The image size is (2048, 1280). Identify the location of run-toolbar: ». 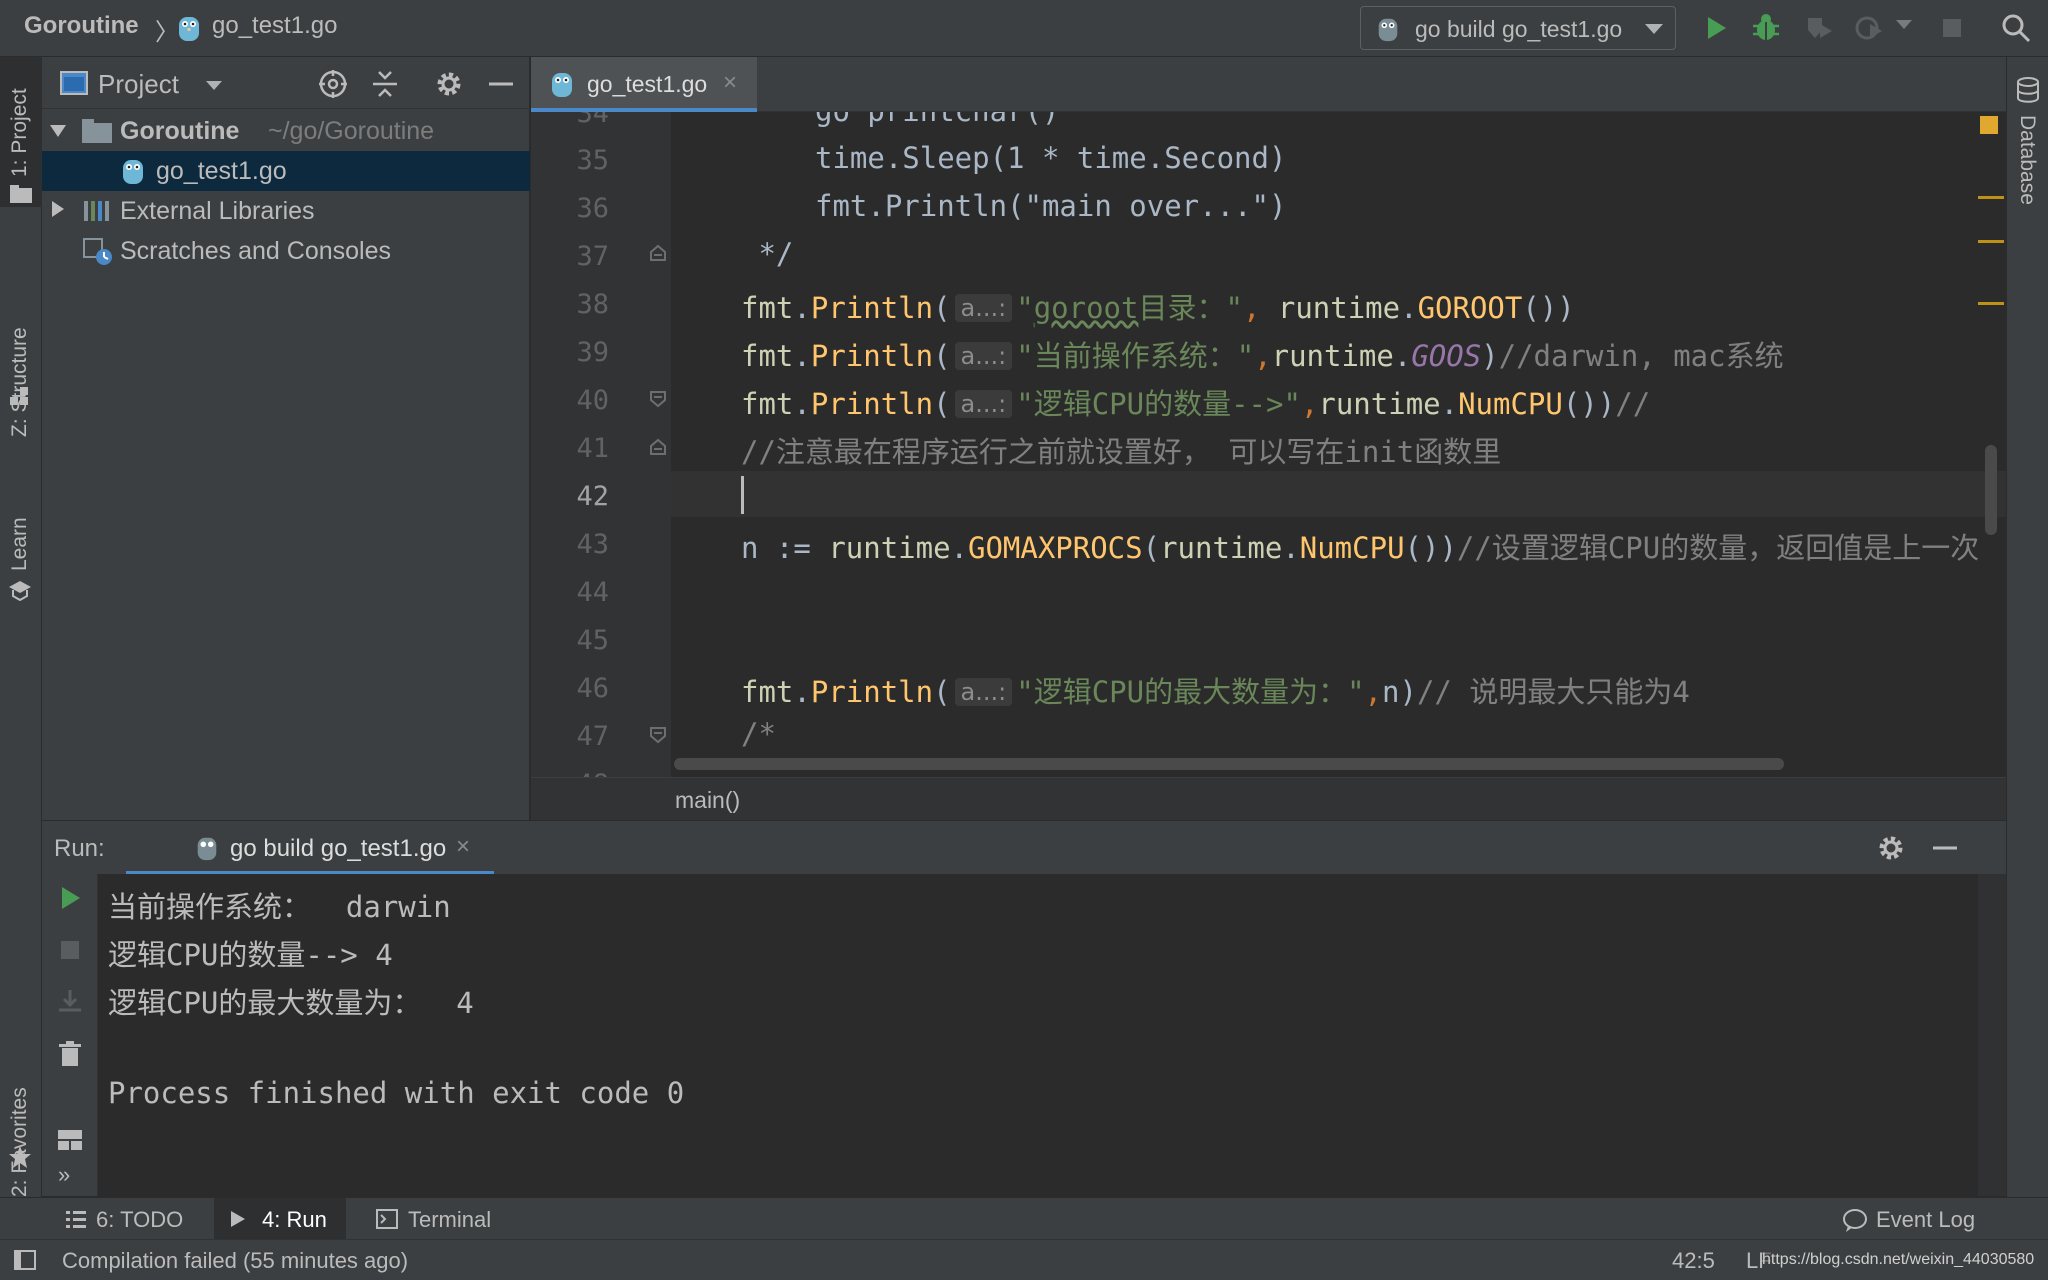
(70, 1035).